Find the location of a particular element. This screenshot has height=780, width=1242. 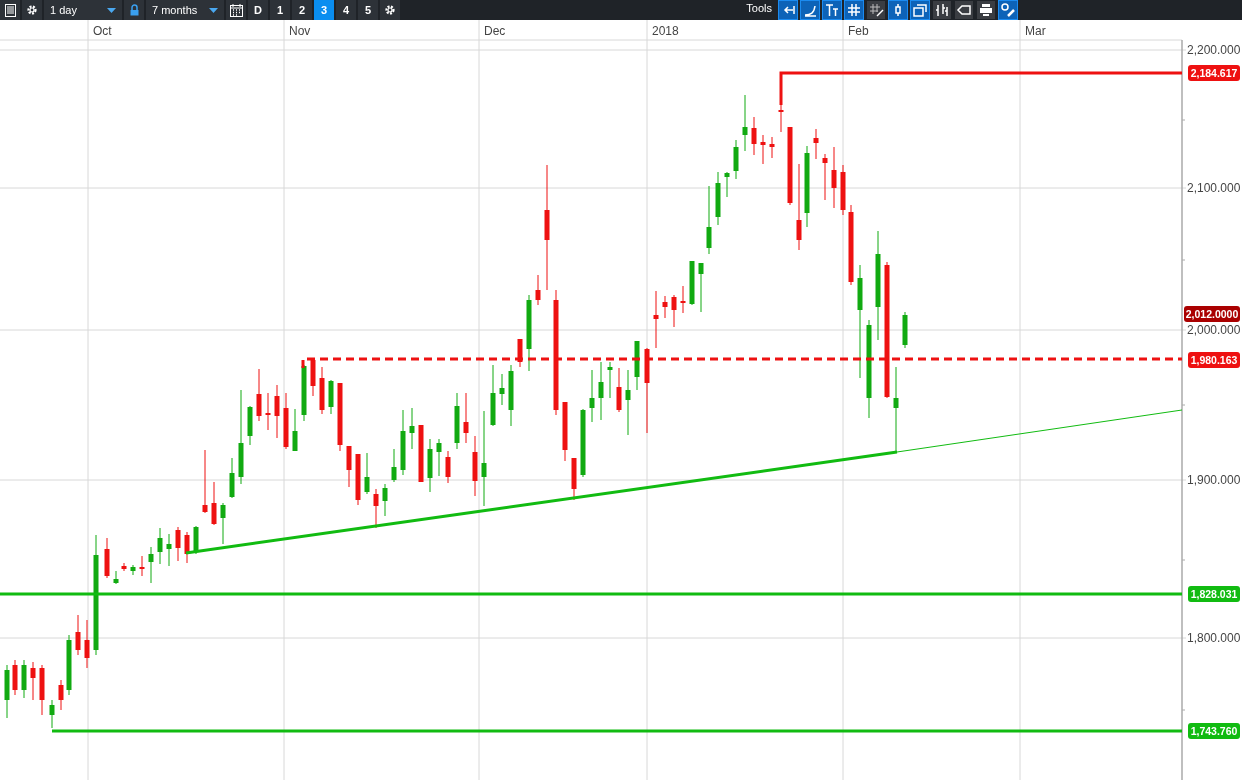

price-tick-label: 1,800.000 is located at coordinates (1214, 638).